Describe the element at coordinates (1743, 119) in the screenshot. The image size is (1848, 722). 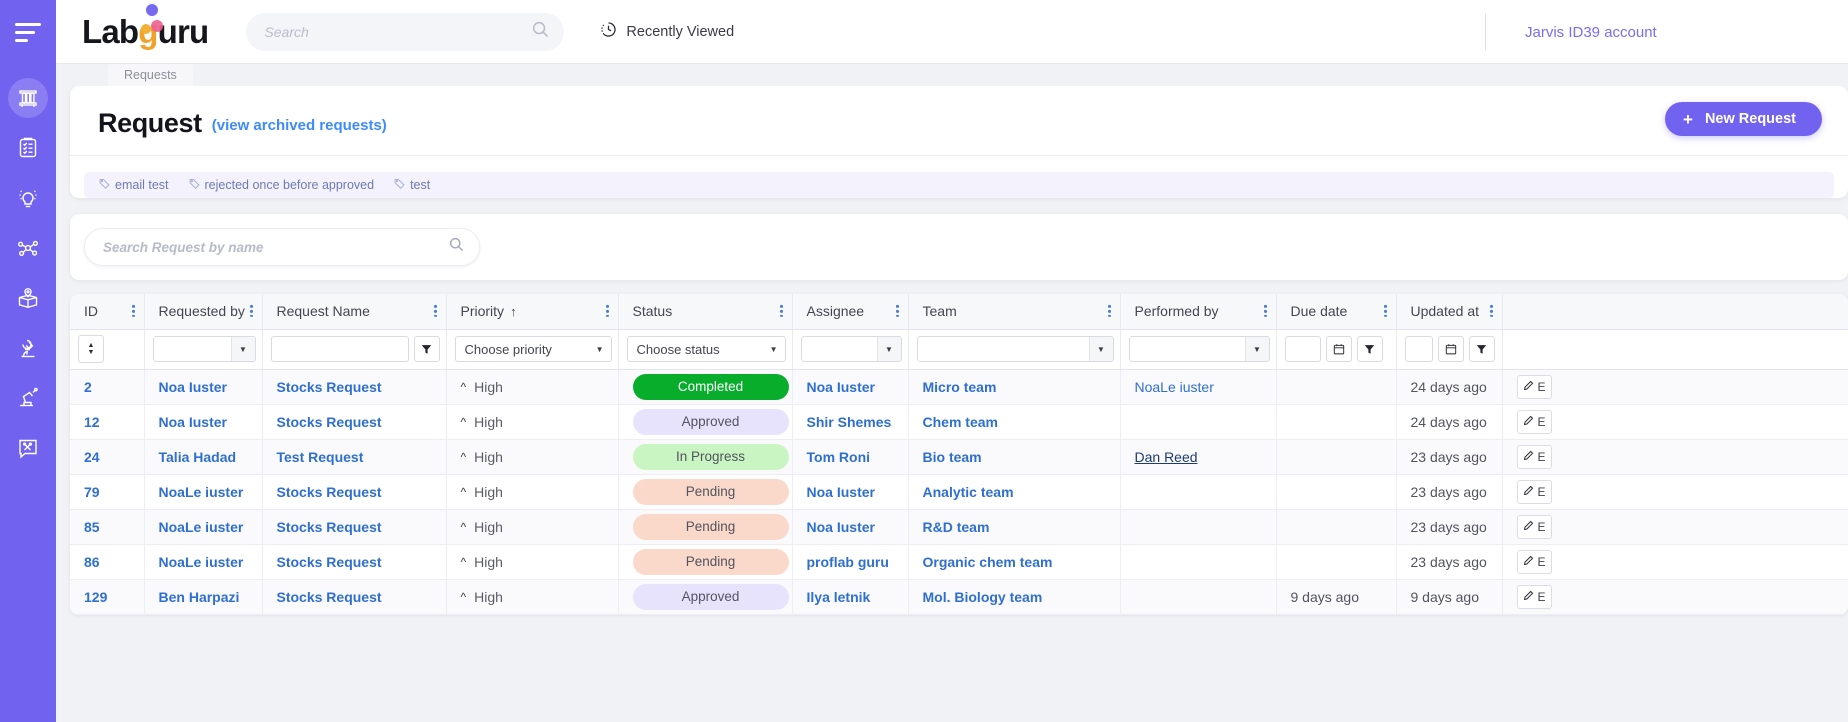
I see `new-request-button: + New Request` at that location.